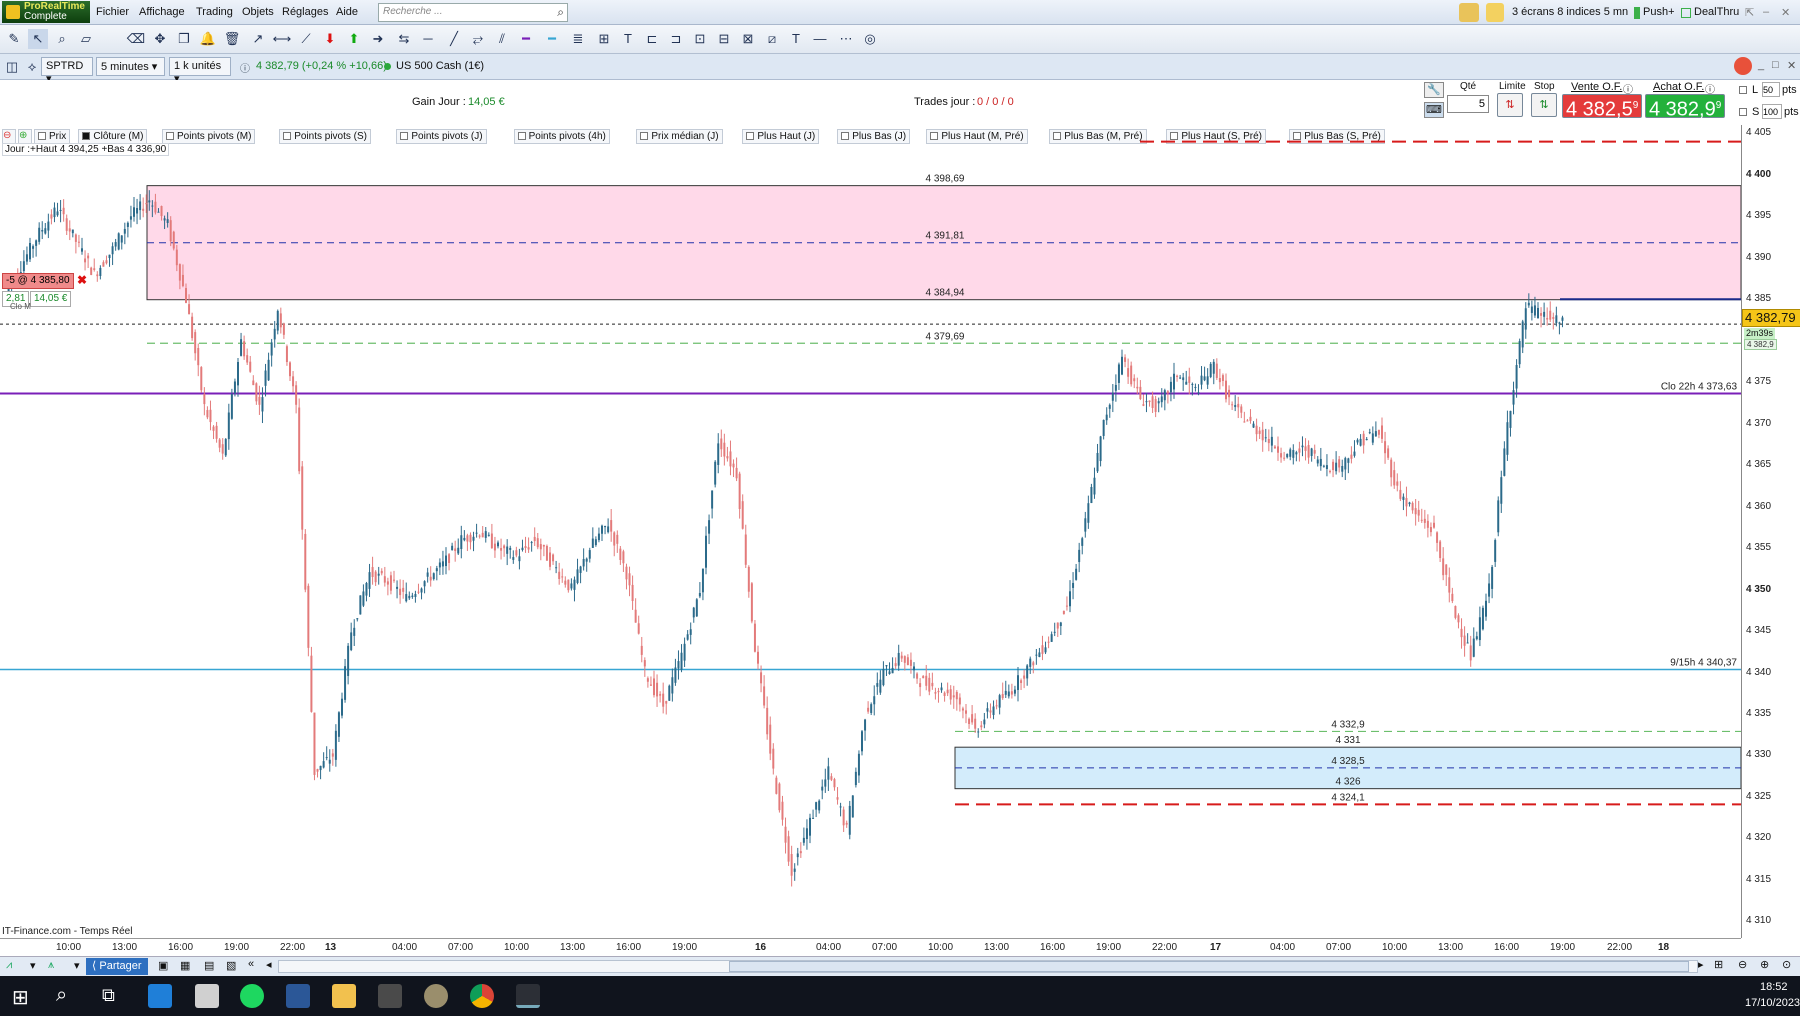 The height and width of the screenshot is (1016, 1800). What do you see at coordinates (772, 39) in the screenshot?
I see `measure-icon: ⧄` at bounding box center [772, 39].